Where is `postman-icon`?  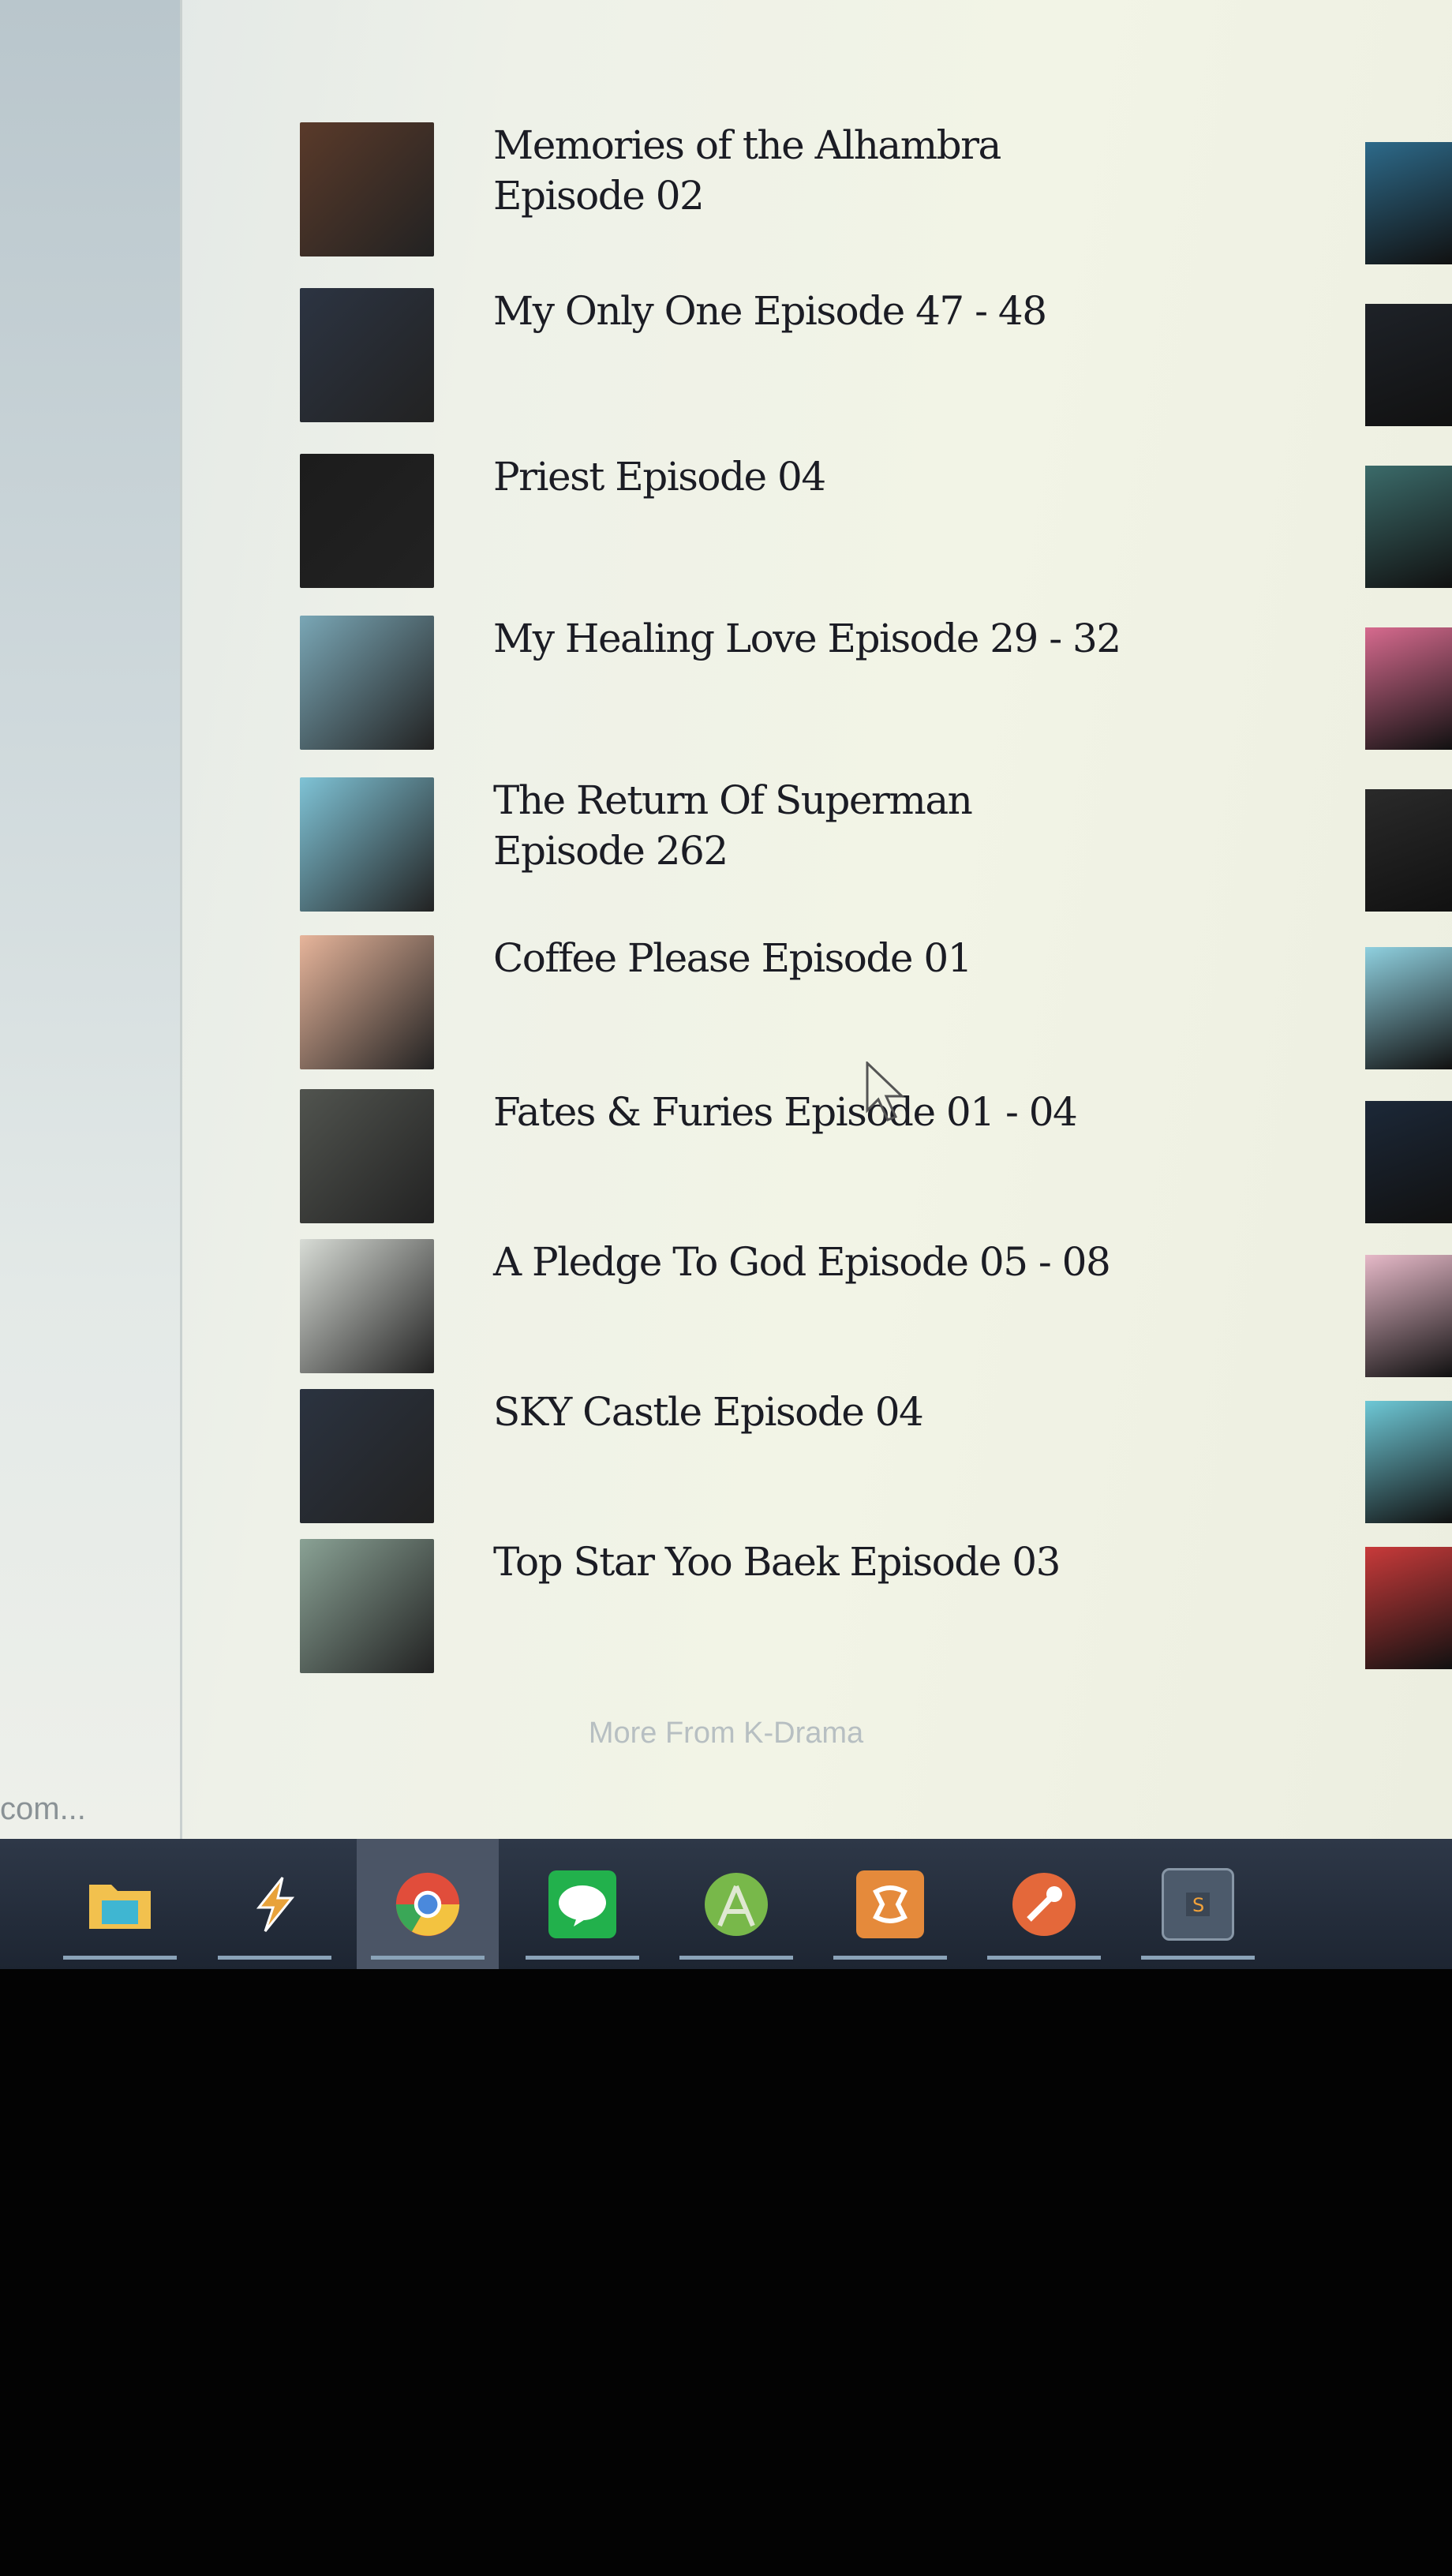 postman-icon is located at coordinates (1044, 1904).